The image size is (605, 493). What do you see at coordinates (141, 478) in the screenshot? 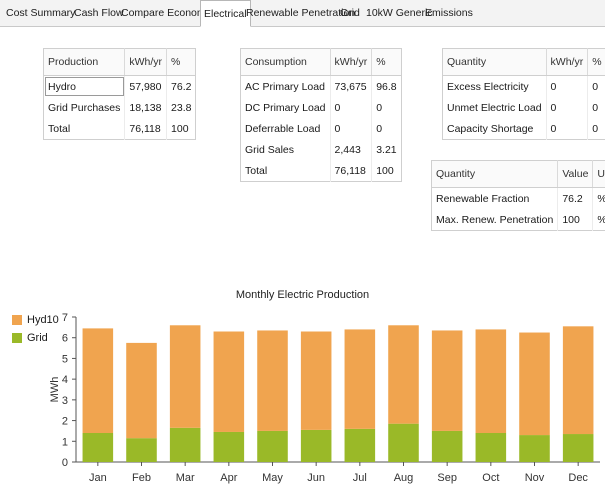
I see `x-tick-label: Feb` at bounding box center [141, 478].